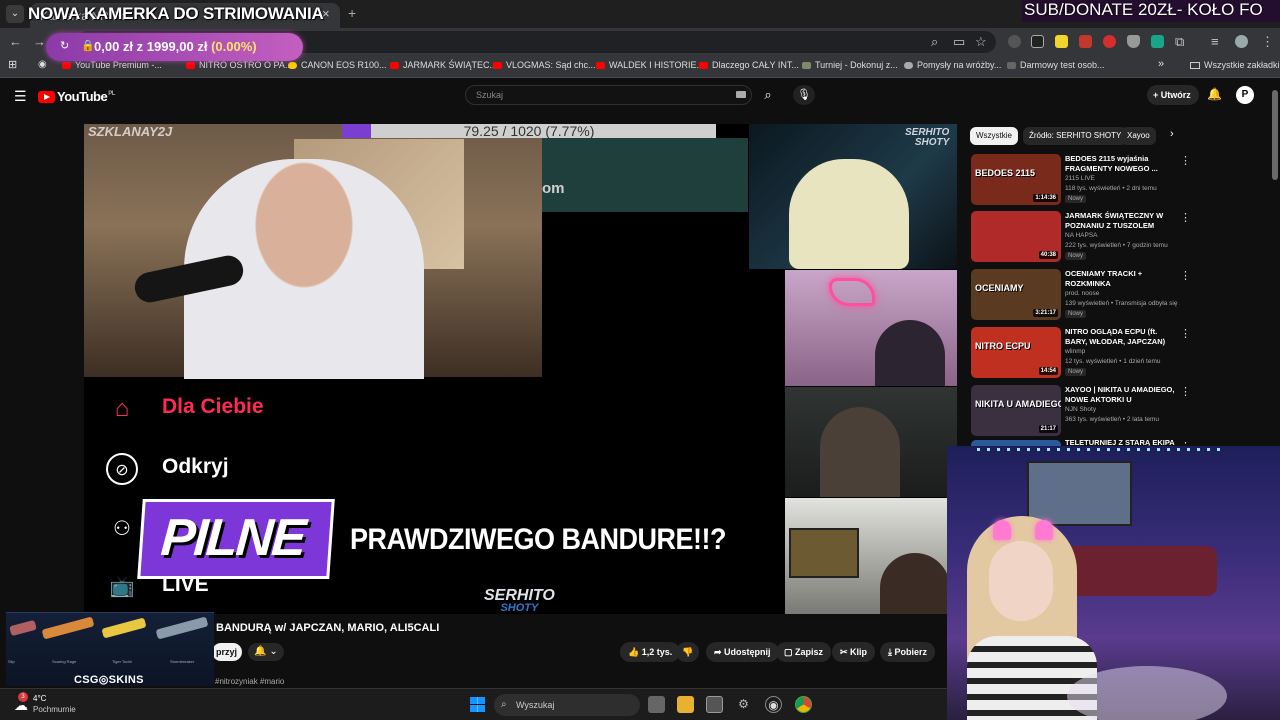  Describe the element at coordinates (1173, 95) in the screenshot. I see `create-button: + Utwórz` at that location.